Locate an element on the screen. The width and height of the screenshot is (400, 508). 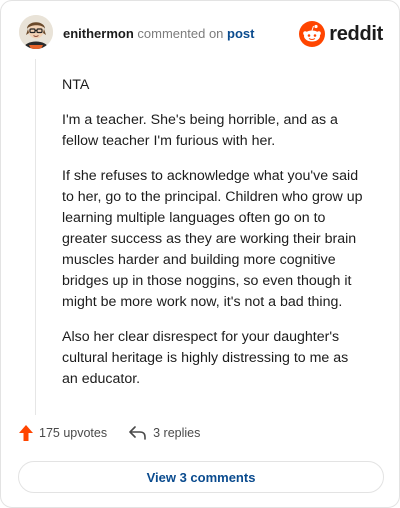
upvote-count: 175 upvotes is located at coordinates (73, 433).